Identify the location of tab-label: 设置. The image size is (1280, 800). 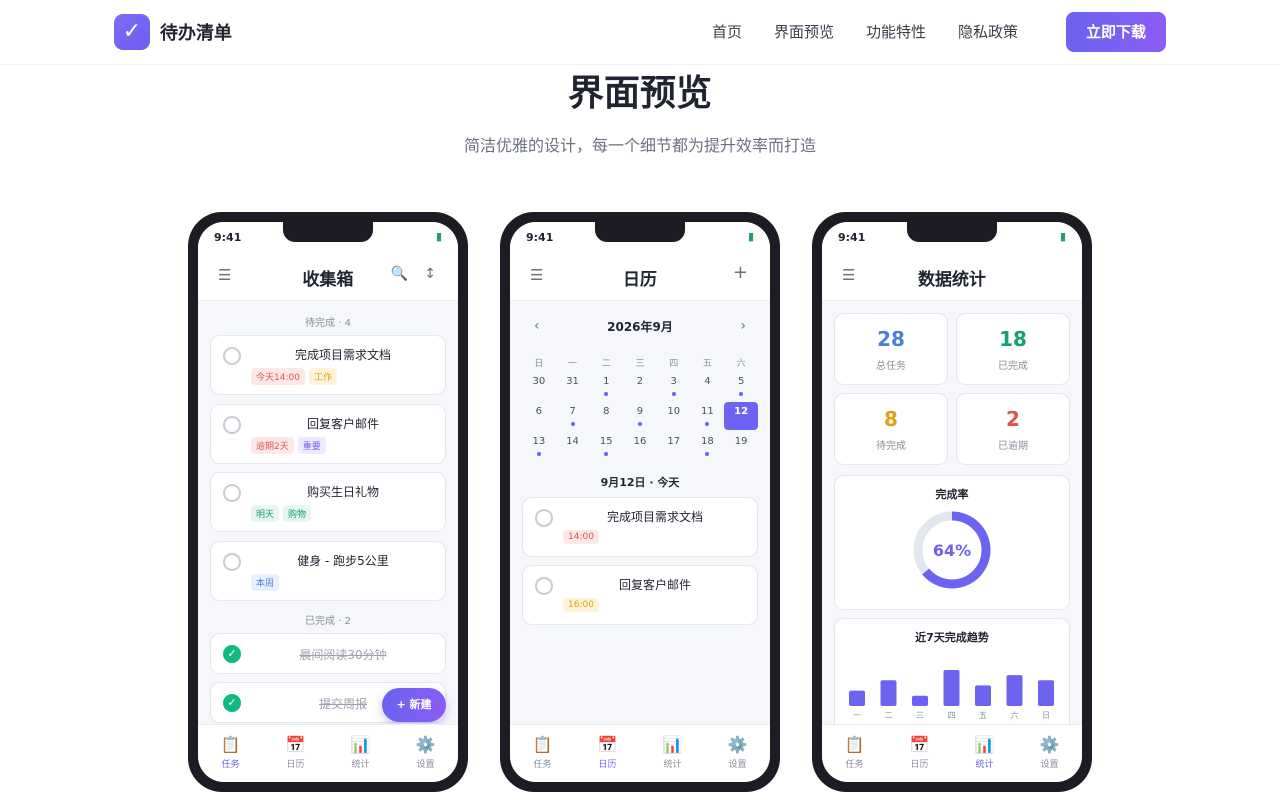
(425, 765).